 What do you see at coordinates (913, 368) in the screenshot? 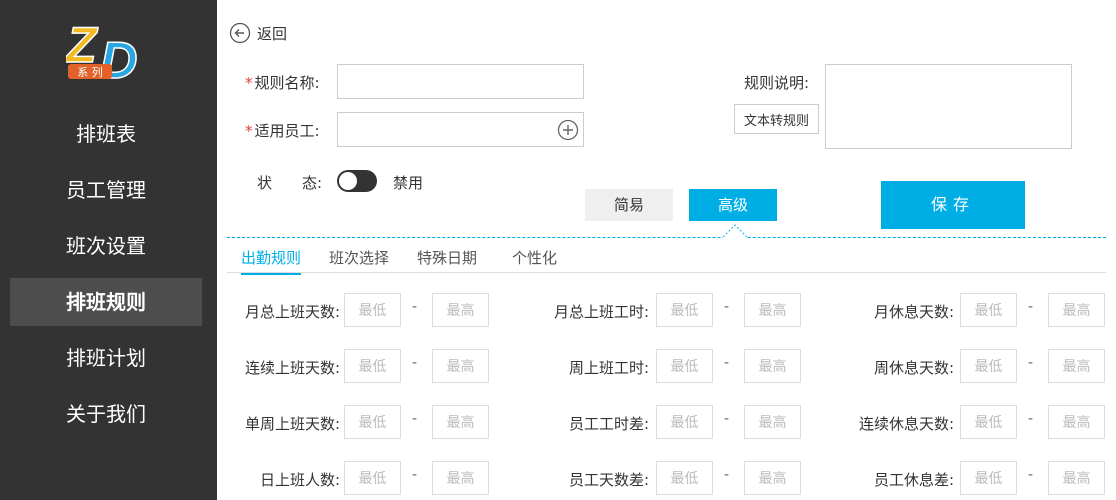
I see `rule-field-label: 周休息天数:` at bounding box center [913, 368].